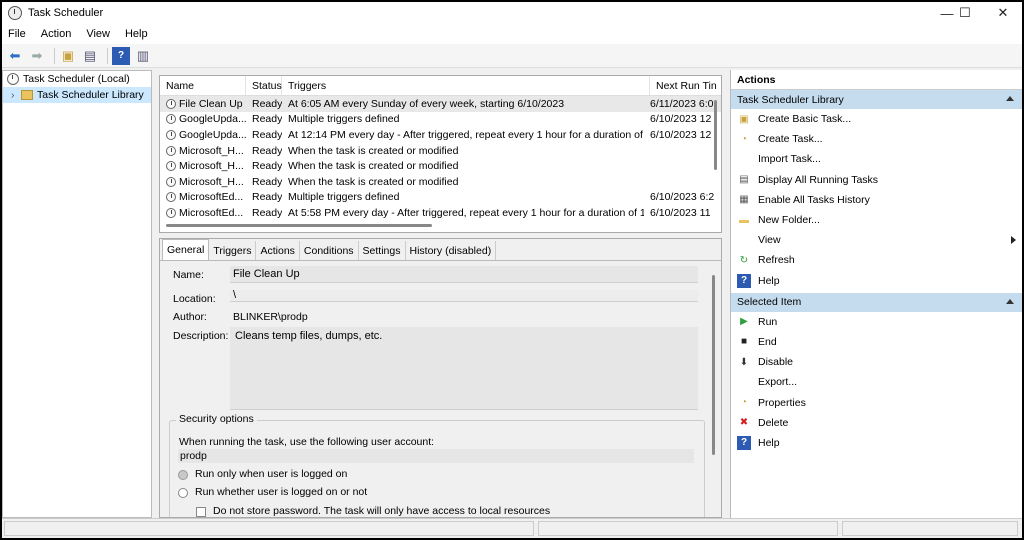  I want to click on location-label: Location:, so click(194, 299).